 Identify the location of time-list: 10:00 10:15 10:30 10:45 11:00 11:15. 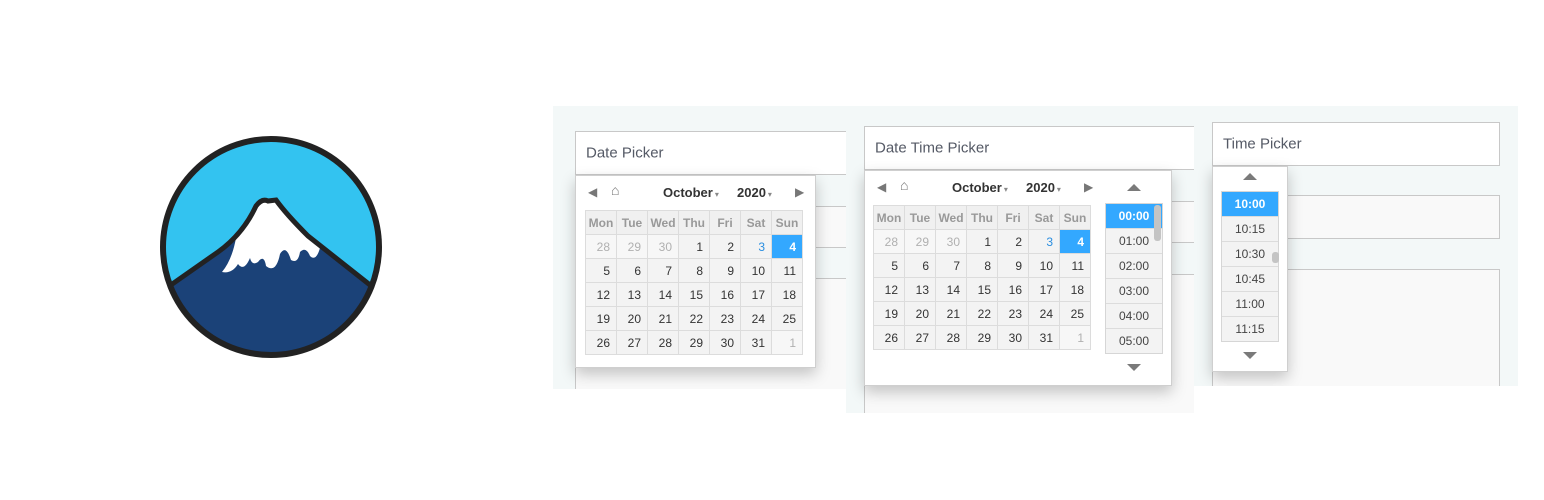
(1250, 266).